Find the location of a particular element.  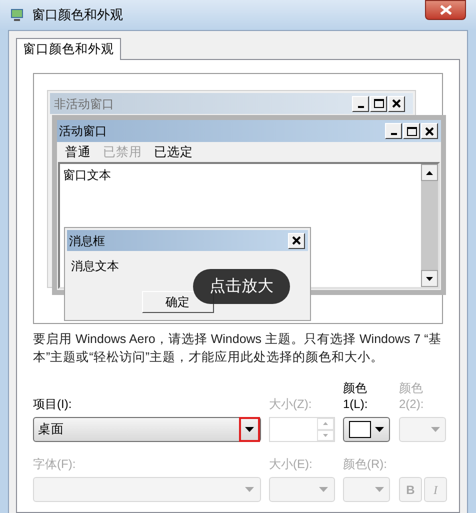

tab: 窗口颜色和外观 is located at coordinates (68, 49).